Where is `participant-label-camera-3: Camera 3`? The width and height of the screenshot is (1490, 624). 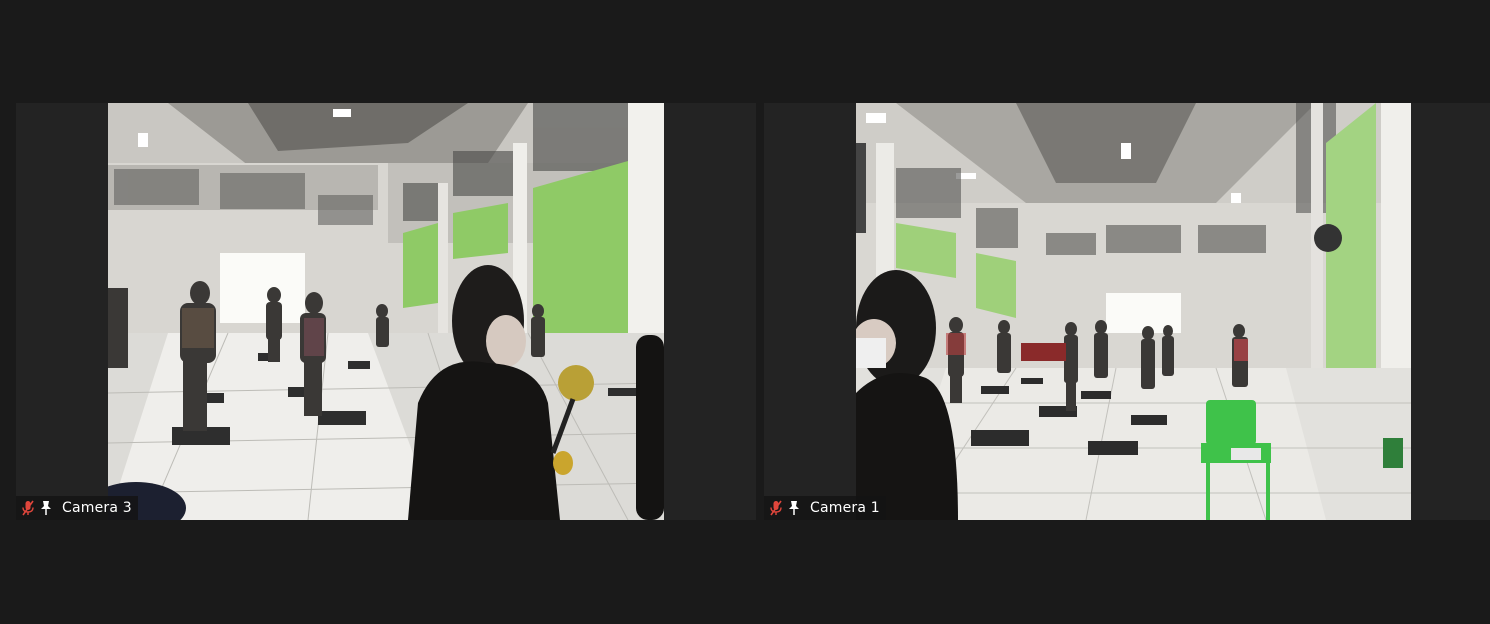 participant-label-camera-3: Camera 3 is located at coordinates (77, 508).